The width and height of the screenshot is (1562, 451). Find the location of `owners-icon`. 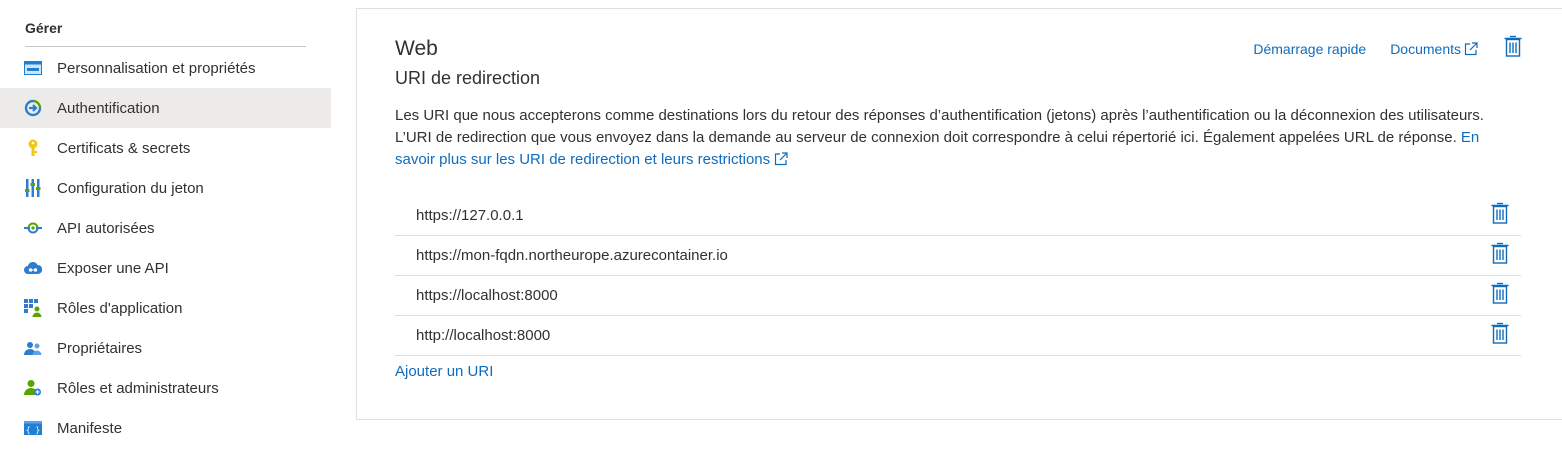

owners-icon is located at coordinates (33, 348).